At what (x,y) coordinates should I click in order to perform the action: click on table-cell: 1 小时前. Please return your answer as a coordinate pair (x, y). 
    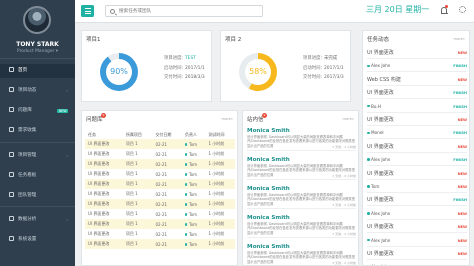
    Looking at the image, I should click on (216, 193).